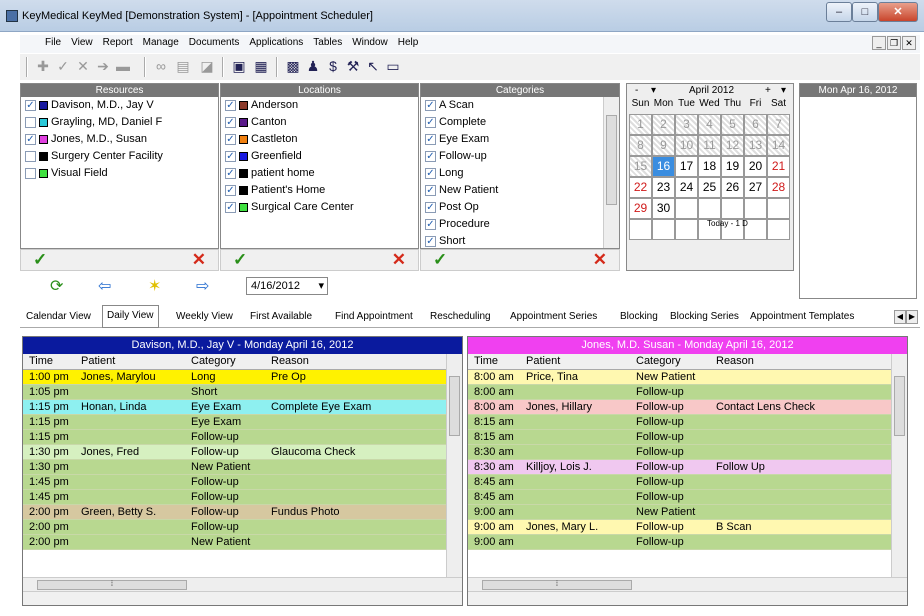 Image resolution: width=924 pixels, height=616 pixels. Describe the element at coordinates (104, 286) in the screenshot. I see `prev-day-icon: ⇦` at that location.